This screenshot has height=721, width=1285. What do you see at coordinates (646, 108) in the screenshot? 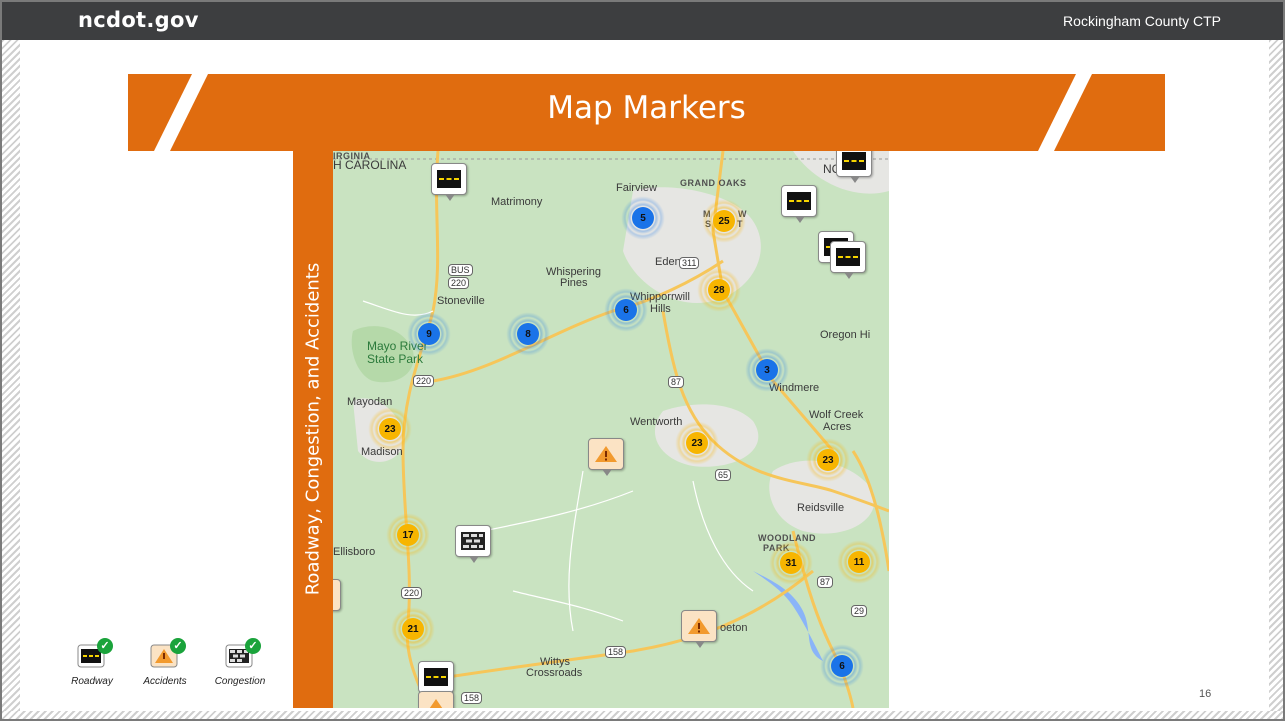
I see `slide-title: Map Markers` at bounding box center [646, 108].